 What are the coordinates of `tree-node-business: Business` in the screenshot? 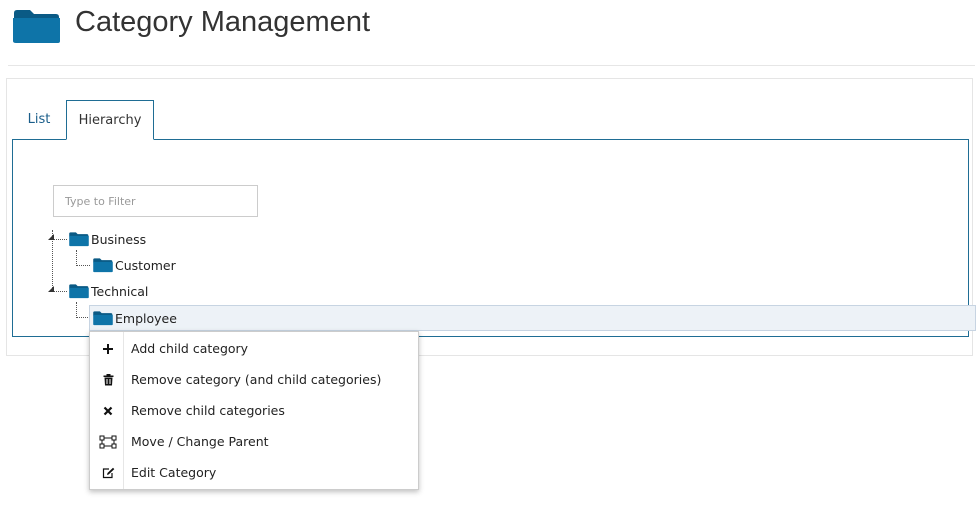 It's located at (107, 239).